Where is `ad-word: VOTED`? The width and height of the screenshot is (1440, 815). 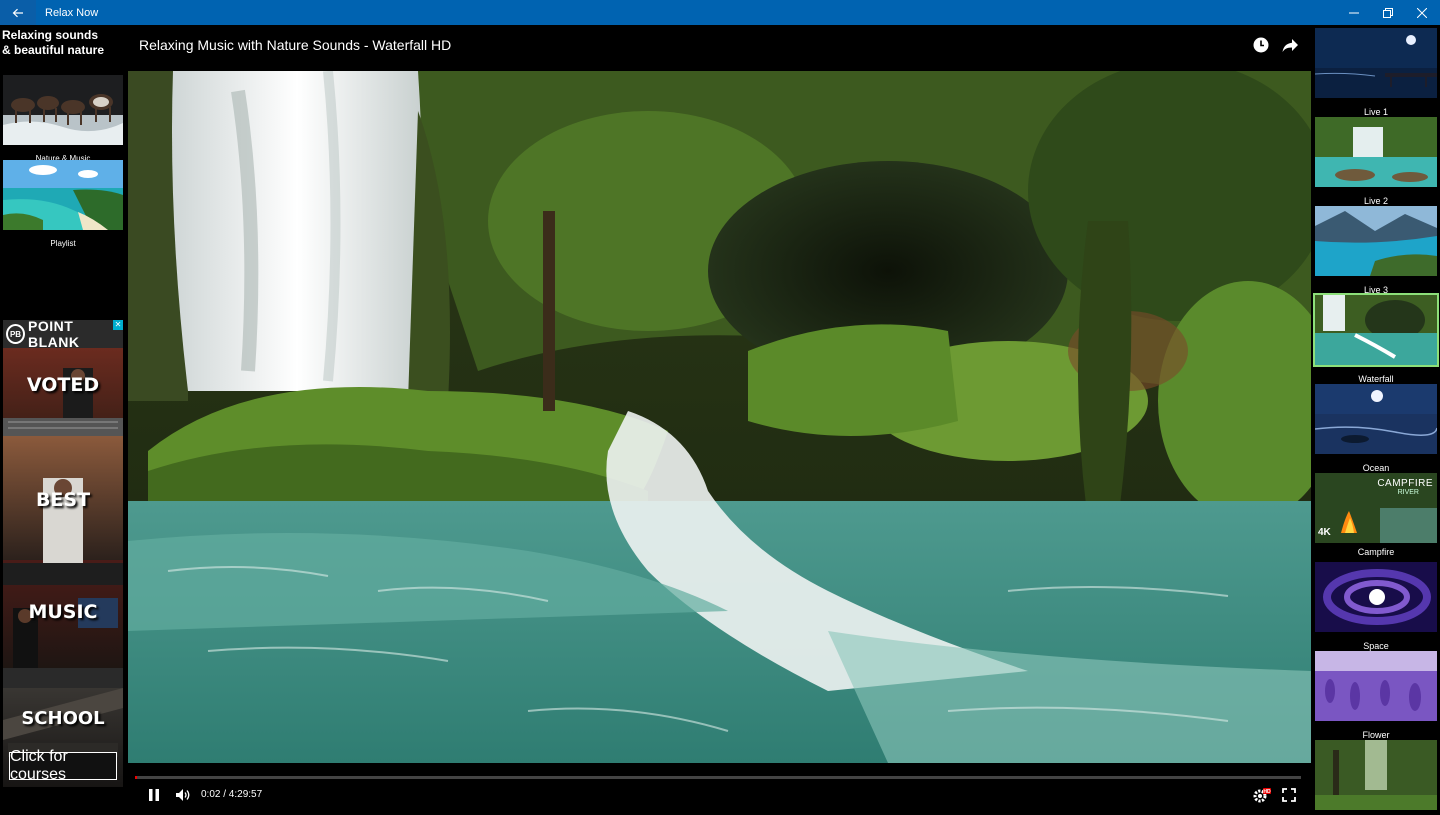 ad-word: VOTED is located at coordinates (63, 385).